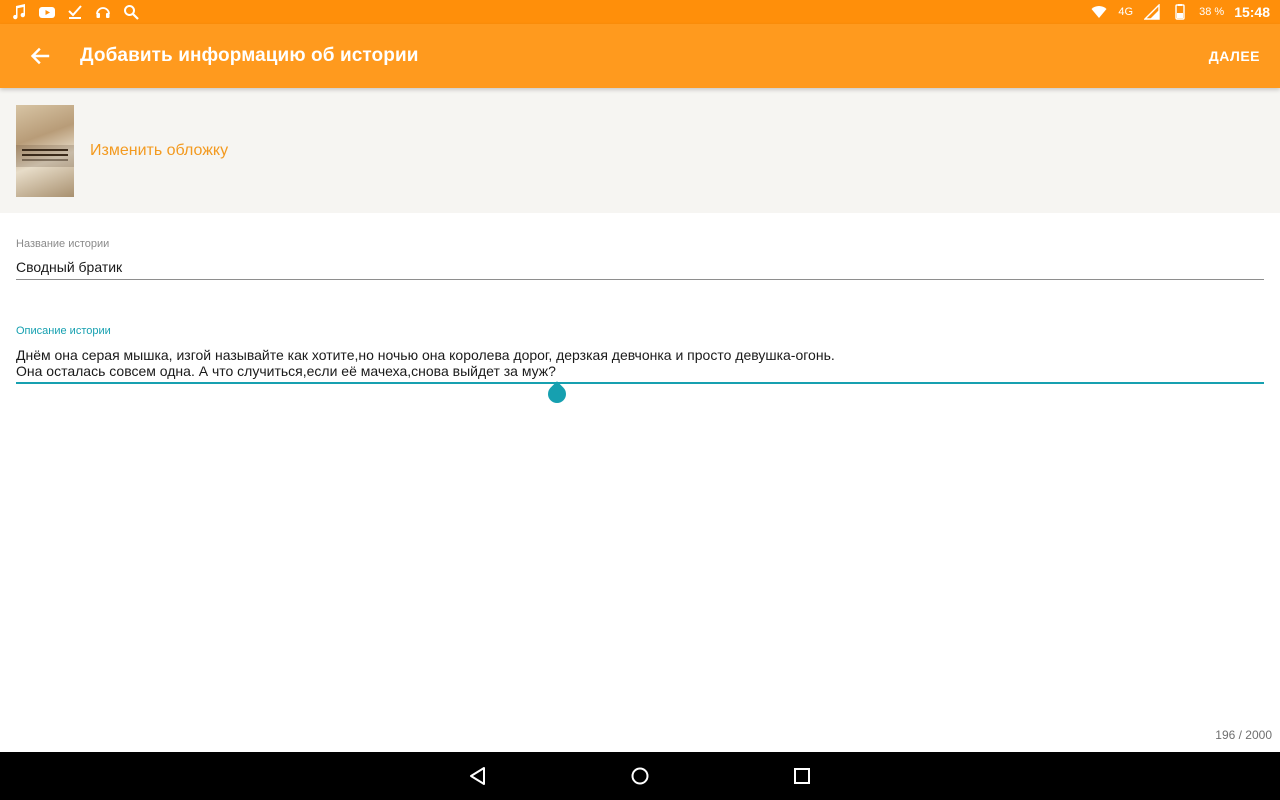  I want to click on page-title: Добавить информацию об истории, so click(249, 55).